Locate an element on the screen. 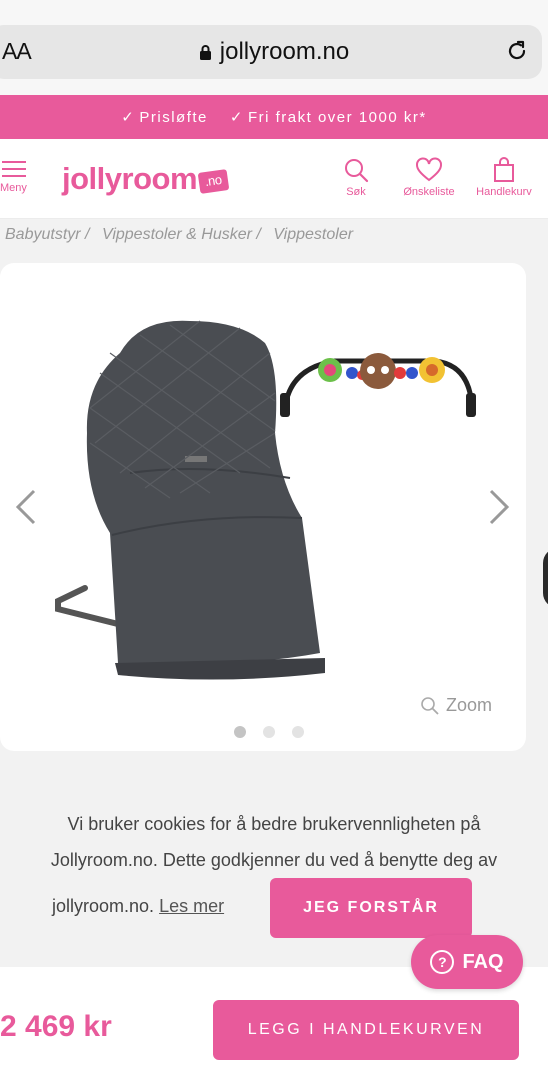 The image size is (548, 1079). hamburger-icon is located at coordinates (14, 169).